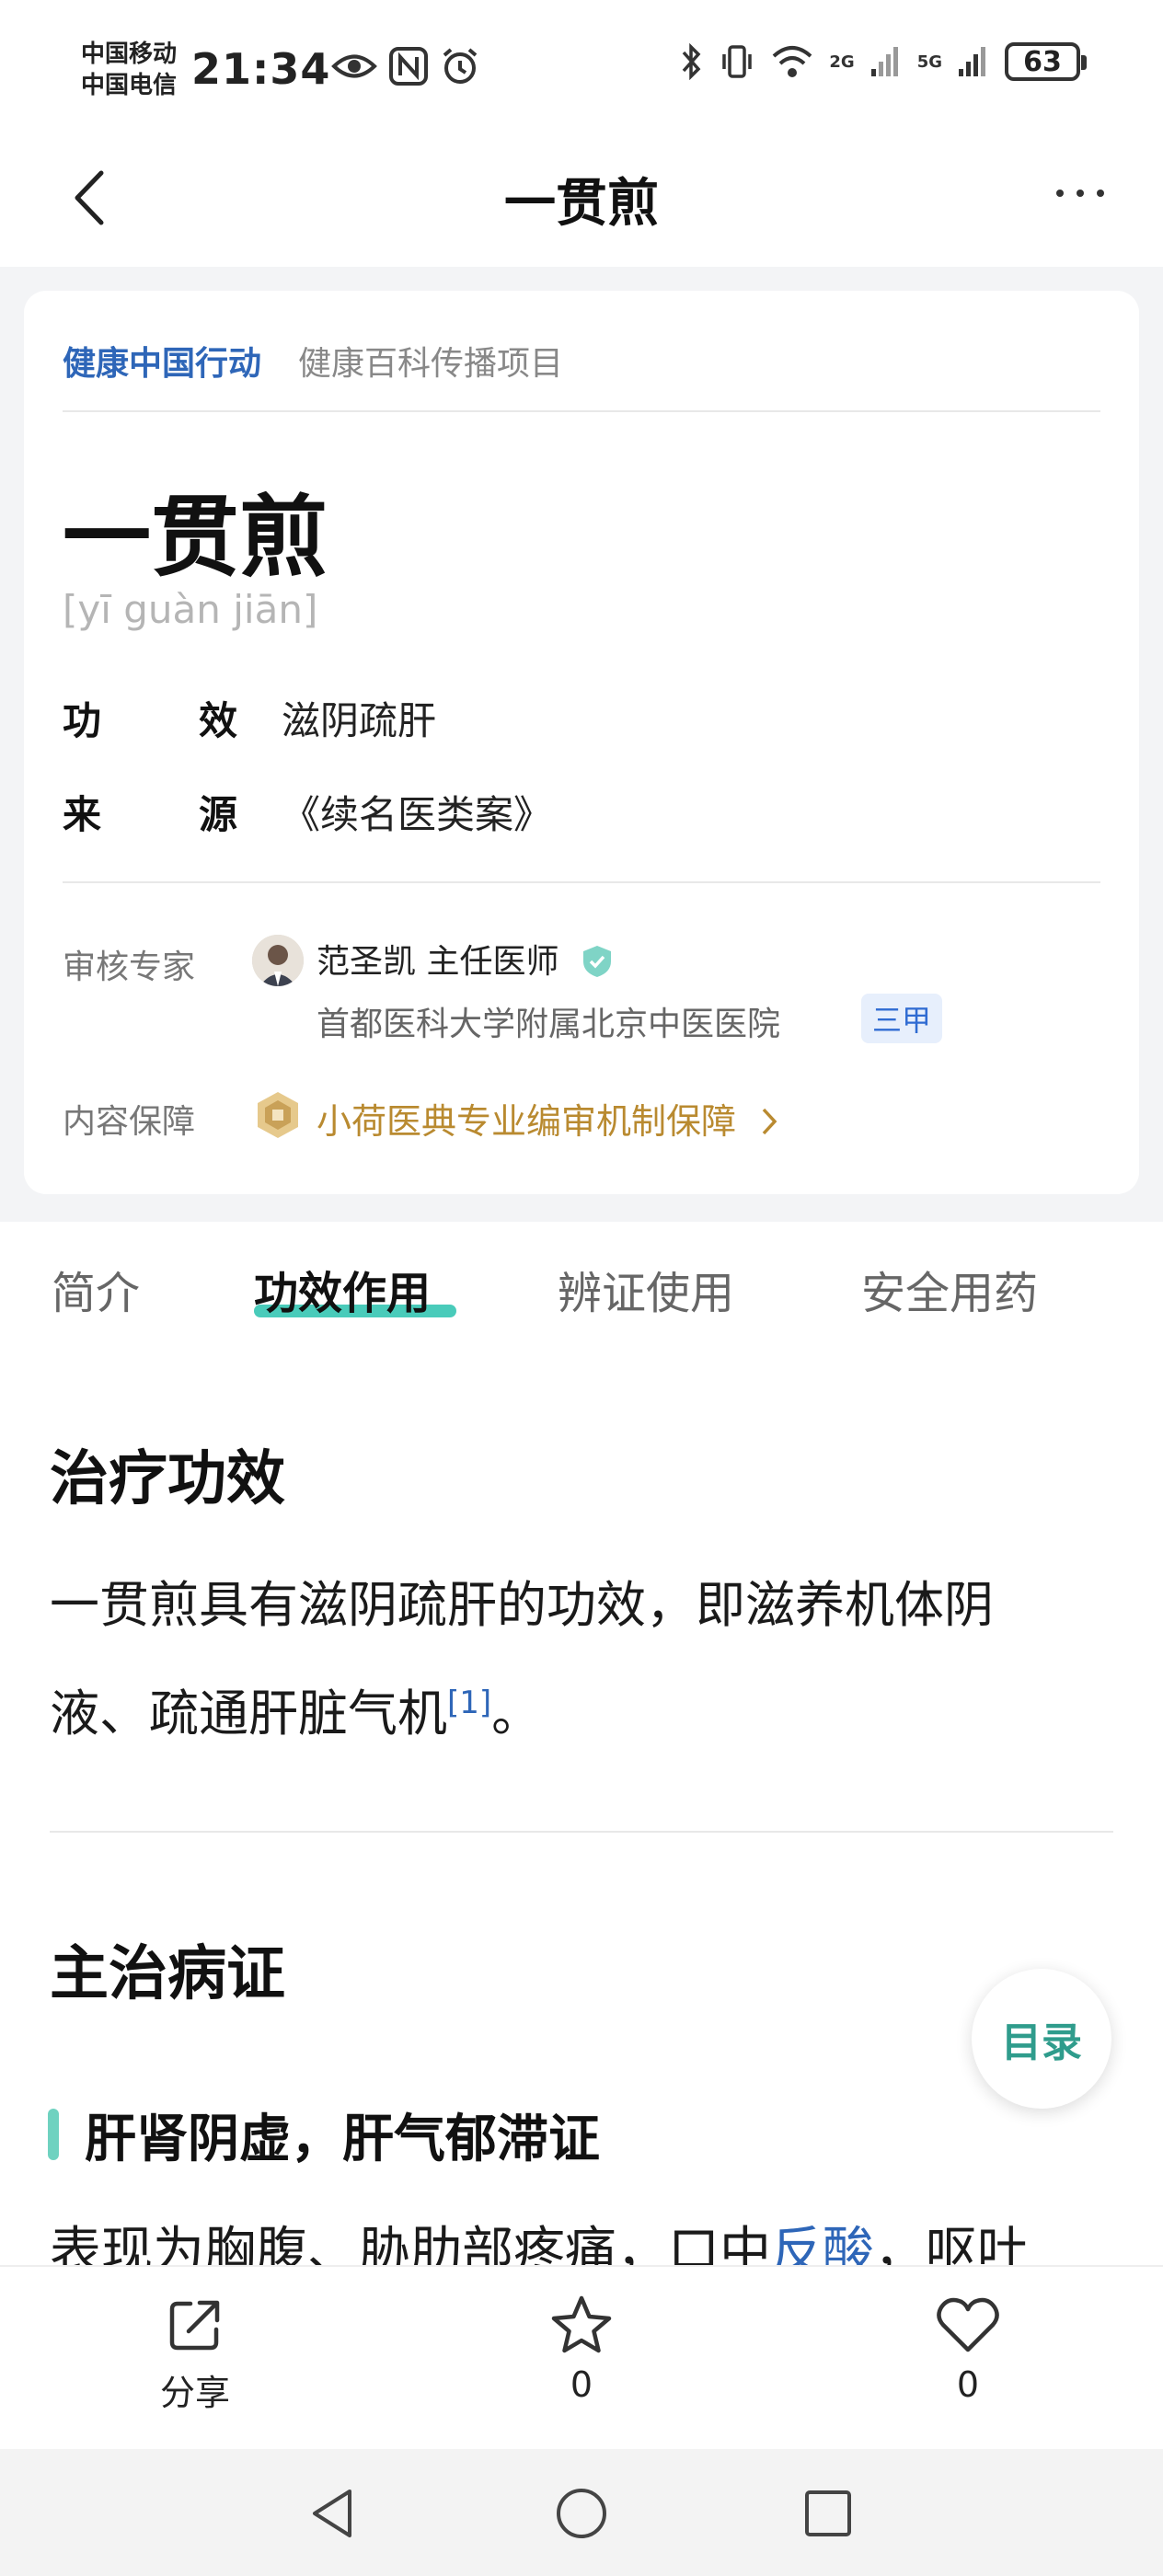 The height and width of the screenshot is (2576, 1163). Describe the element at coordinates (828, 2513) in the screenshot. I see `system-recents-icon` at that location.